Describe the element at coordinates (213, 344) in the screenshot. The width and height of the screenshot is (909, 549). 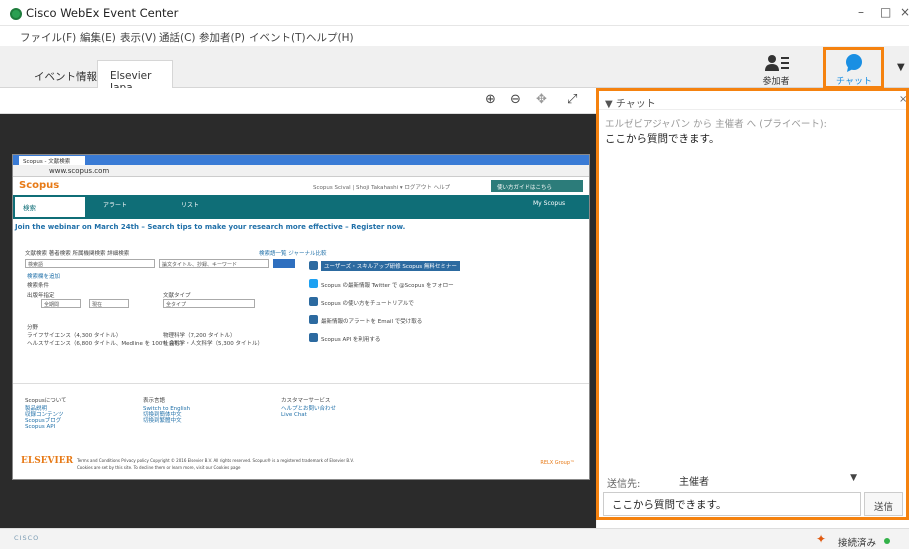
I see `subject-social-sciences: 社会科学・人文科学（5,300 タイトル）` at that location.